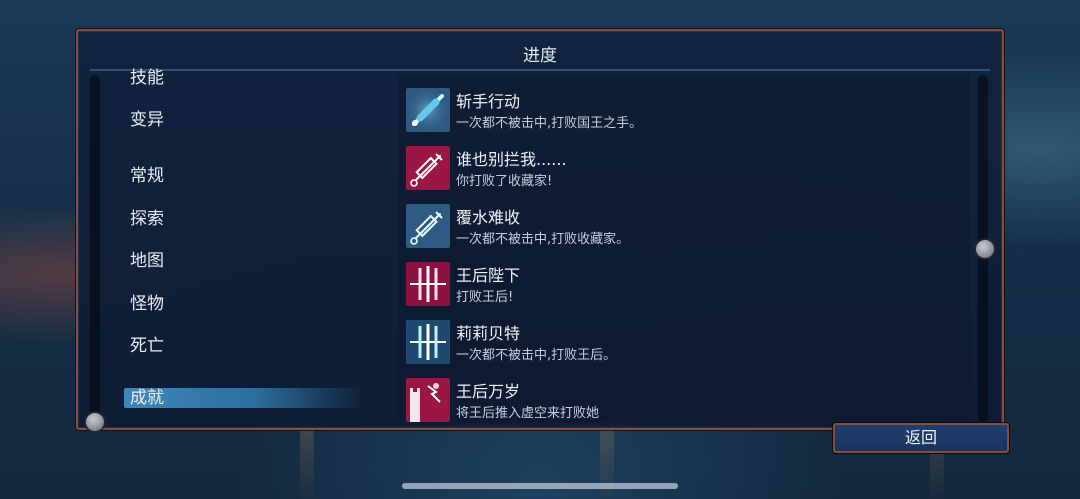 Image resolution: width=1080 pixels, height=499 pixels. I want to click on achievement-title: 斩手行动, so click(488, 101).